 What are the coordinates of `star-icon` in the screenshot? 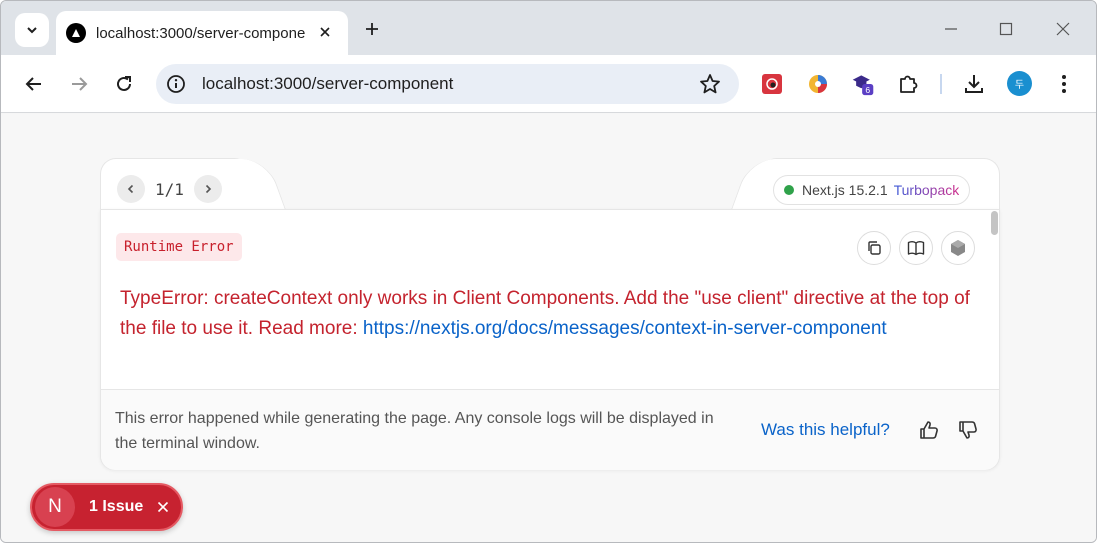 It's located at (710, 84).